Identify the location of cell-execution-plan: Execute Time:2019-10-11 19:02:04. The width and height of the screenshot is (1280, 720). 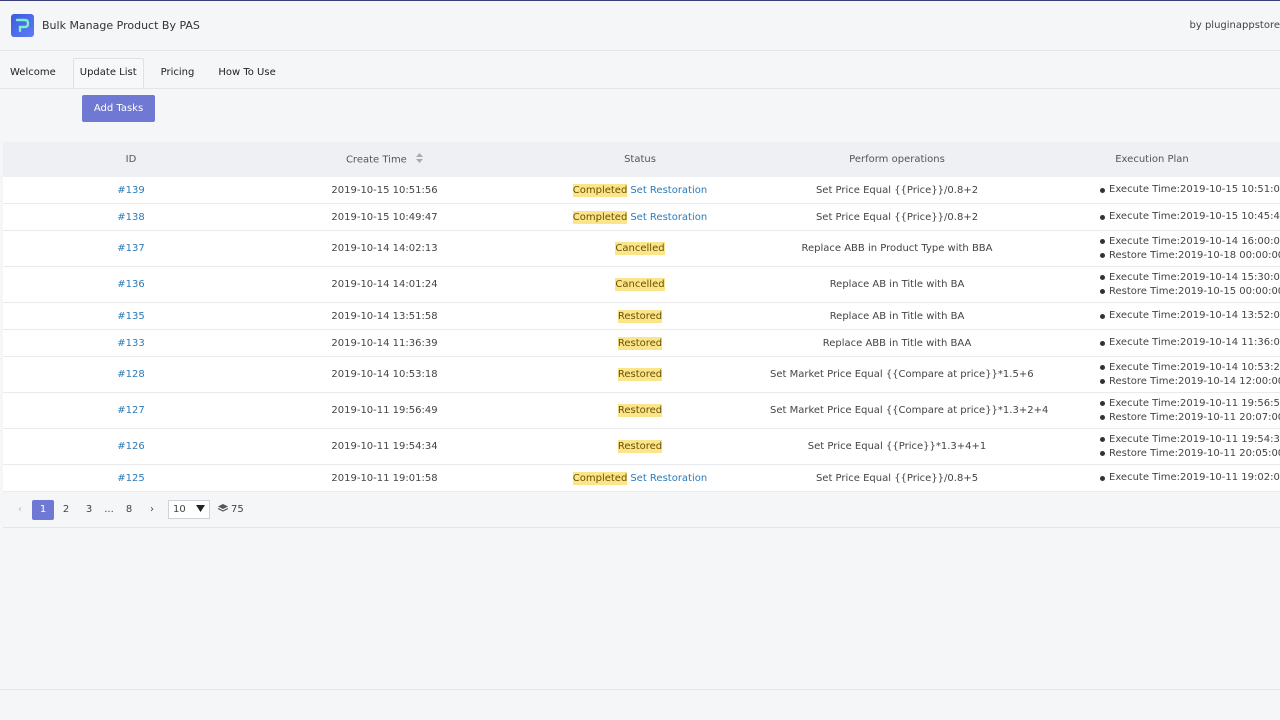
(1152, 478).